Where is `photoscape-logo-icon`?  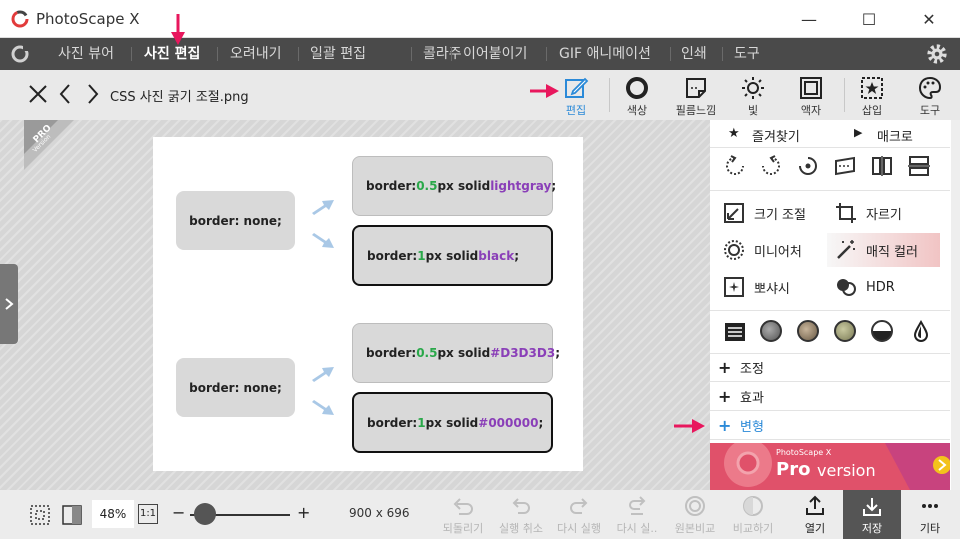
photoscape-logo-icon is located at coordinates (20, 19).